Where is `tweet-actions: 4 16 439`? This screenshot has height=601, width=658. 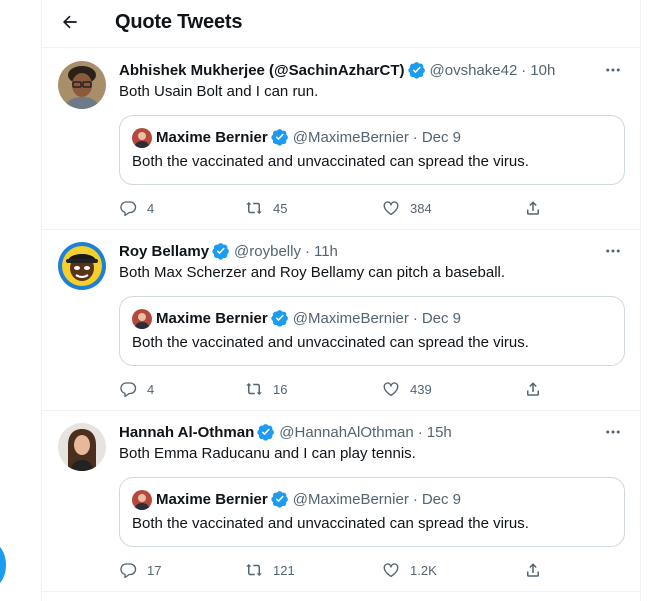
tweet-actions: 4 16 439 is located at coordinates (329, 389).